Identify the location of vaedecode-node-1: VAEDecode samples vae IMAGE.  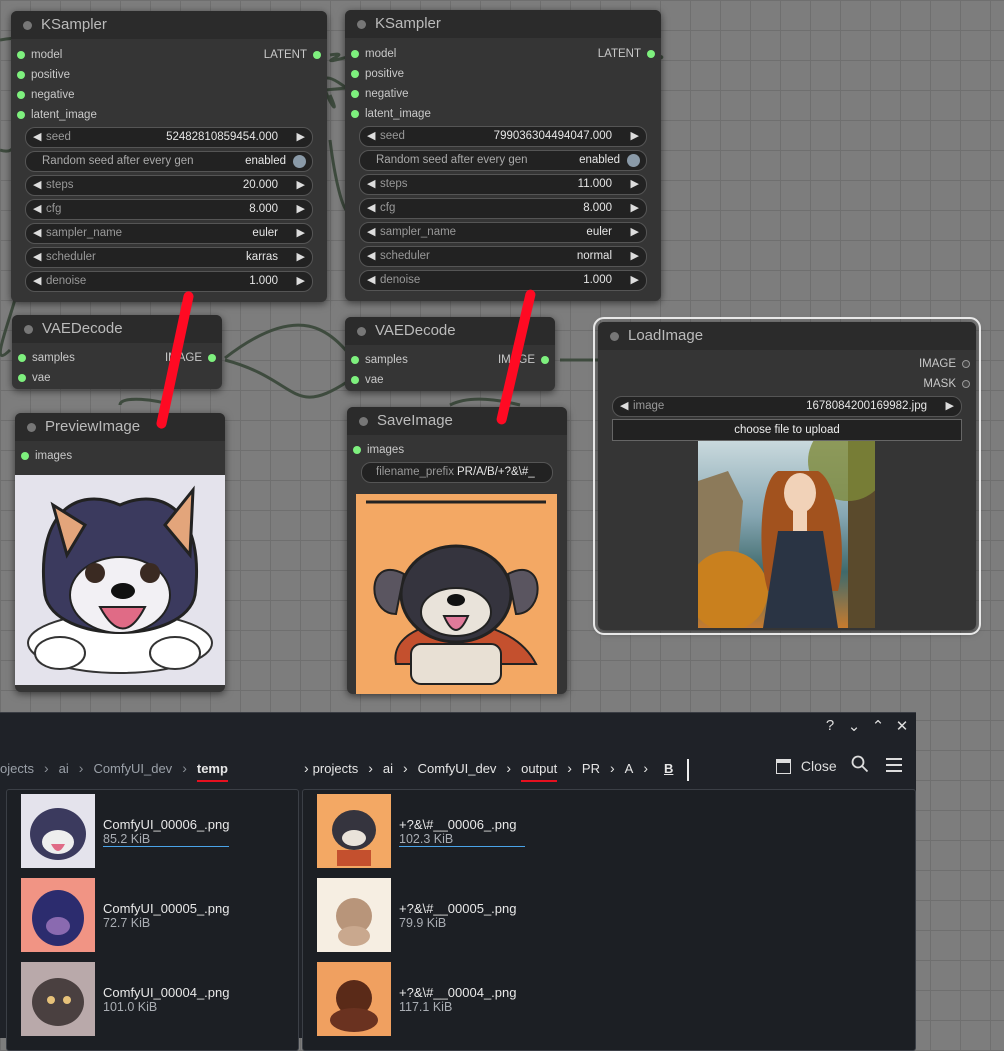
(117, 352).